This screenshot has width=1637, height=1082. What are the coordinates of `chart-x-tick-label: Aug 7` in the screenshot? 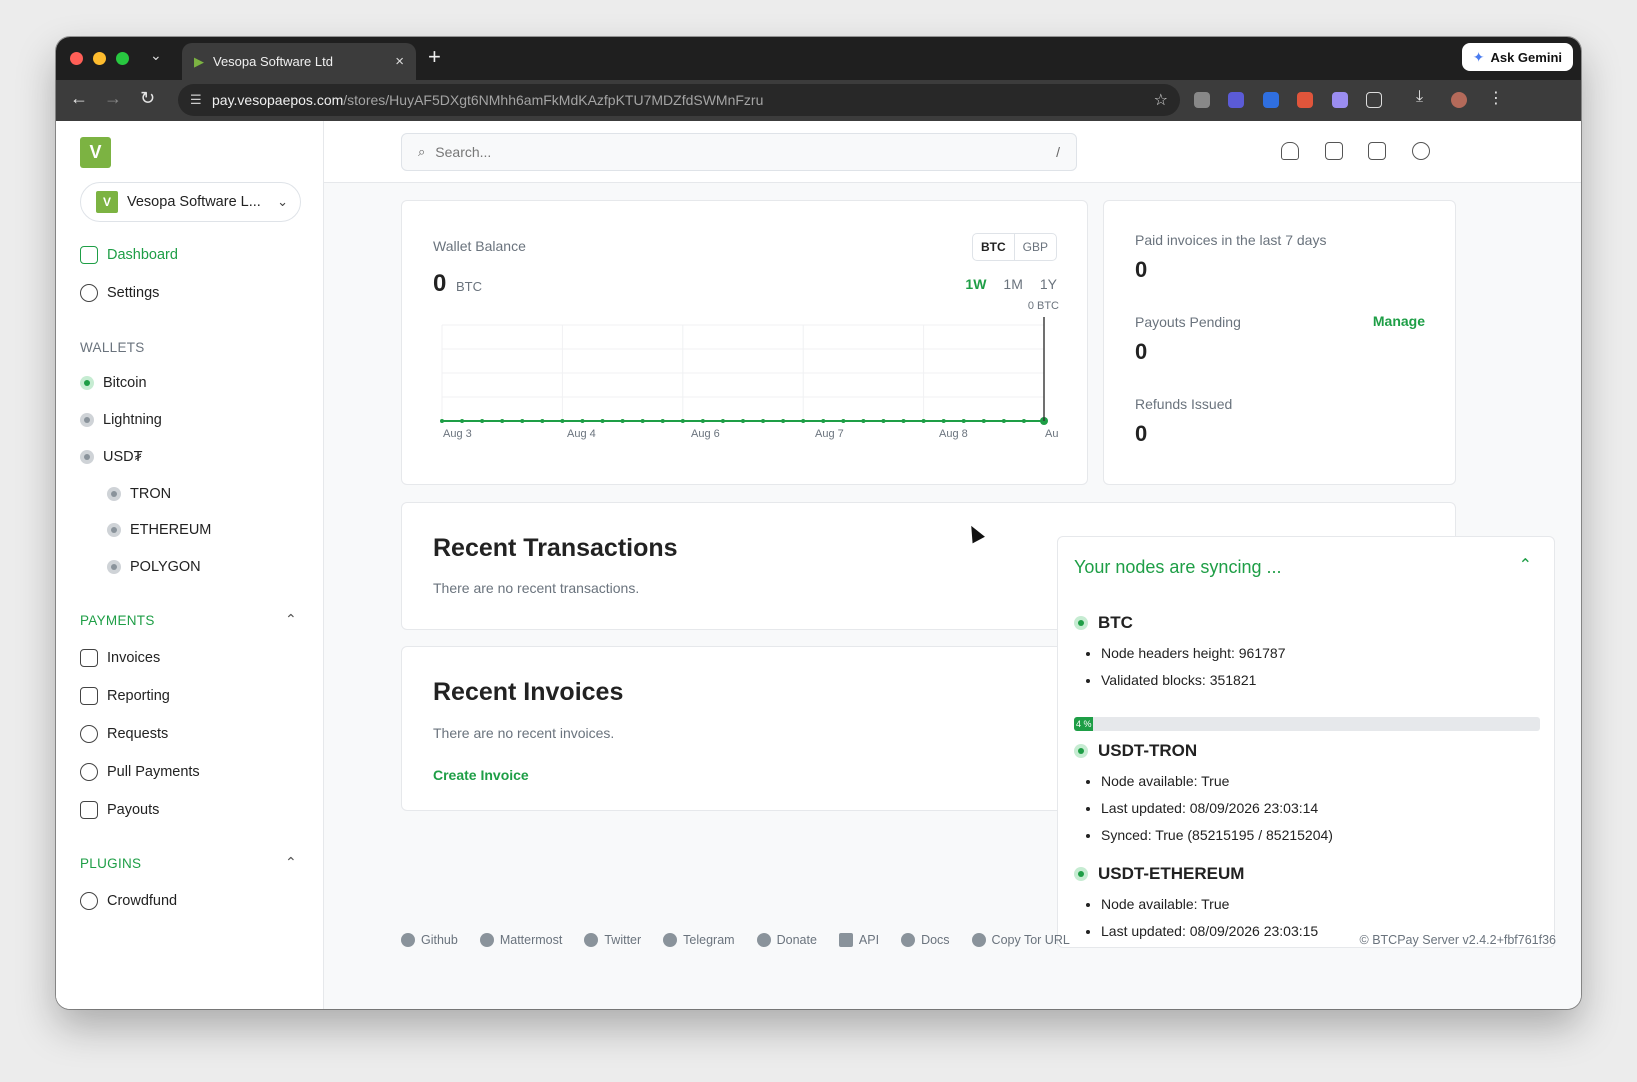 It's located at (829, 434).